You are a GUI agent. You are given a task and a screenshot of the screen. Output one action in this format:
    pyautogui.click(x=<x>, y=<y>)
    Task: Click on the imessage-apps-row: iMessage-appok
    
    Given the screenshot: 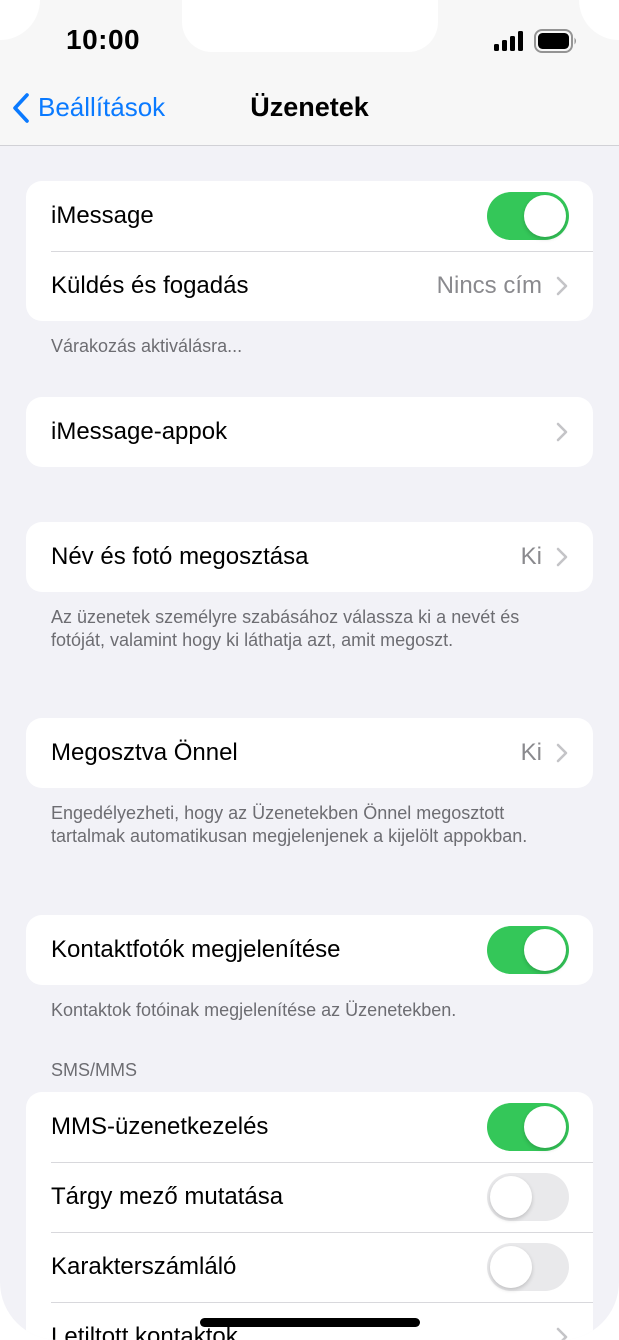 What is the action you would take?
    pyautogui.click(x=309, y=432)
    